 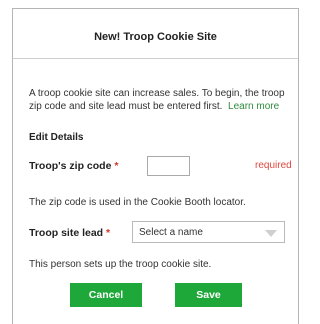 I want to click on site-lead-selected-value: Select a name, so click(x=171, y=232).